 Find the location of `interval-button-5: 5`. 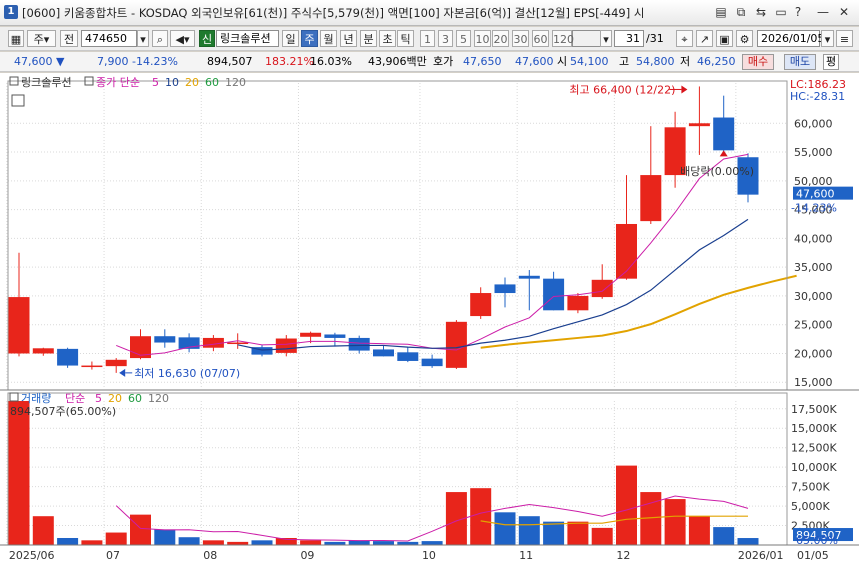

interval-button-5: 5 is located at coordinates (463, 38).